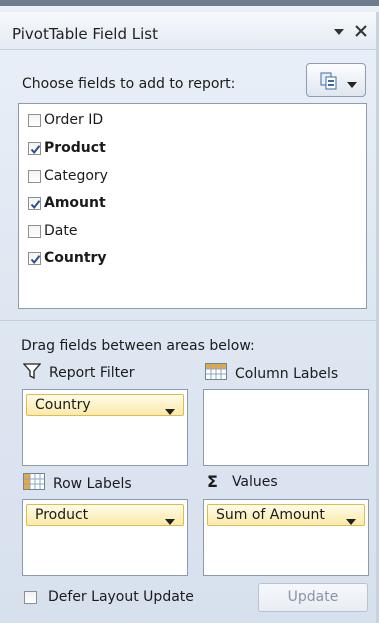 The height and width of the screenshot is (623, 379). Describe the element at coordinates (189, 320) in the screenshot. I see `section-divider` at that location.